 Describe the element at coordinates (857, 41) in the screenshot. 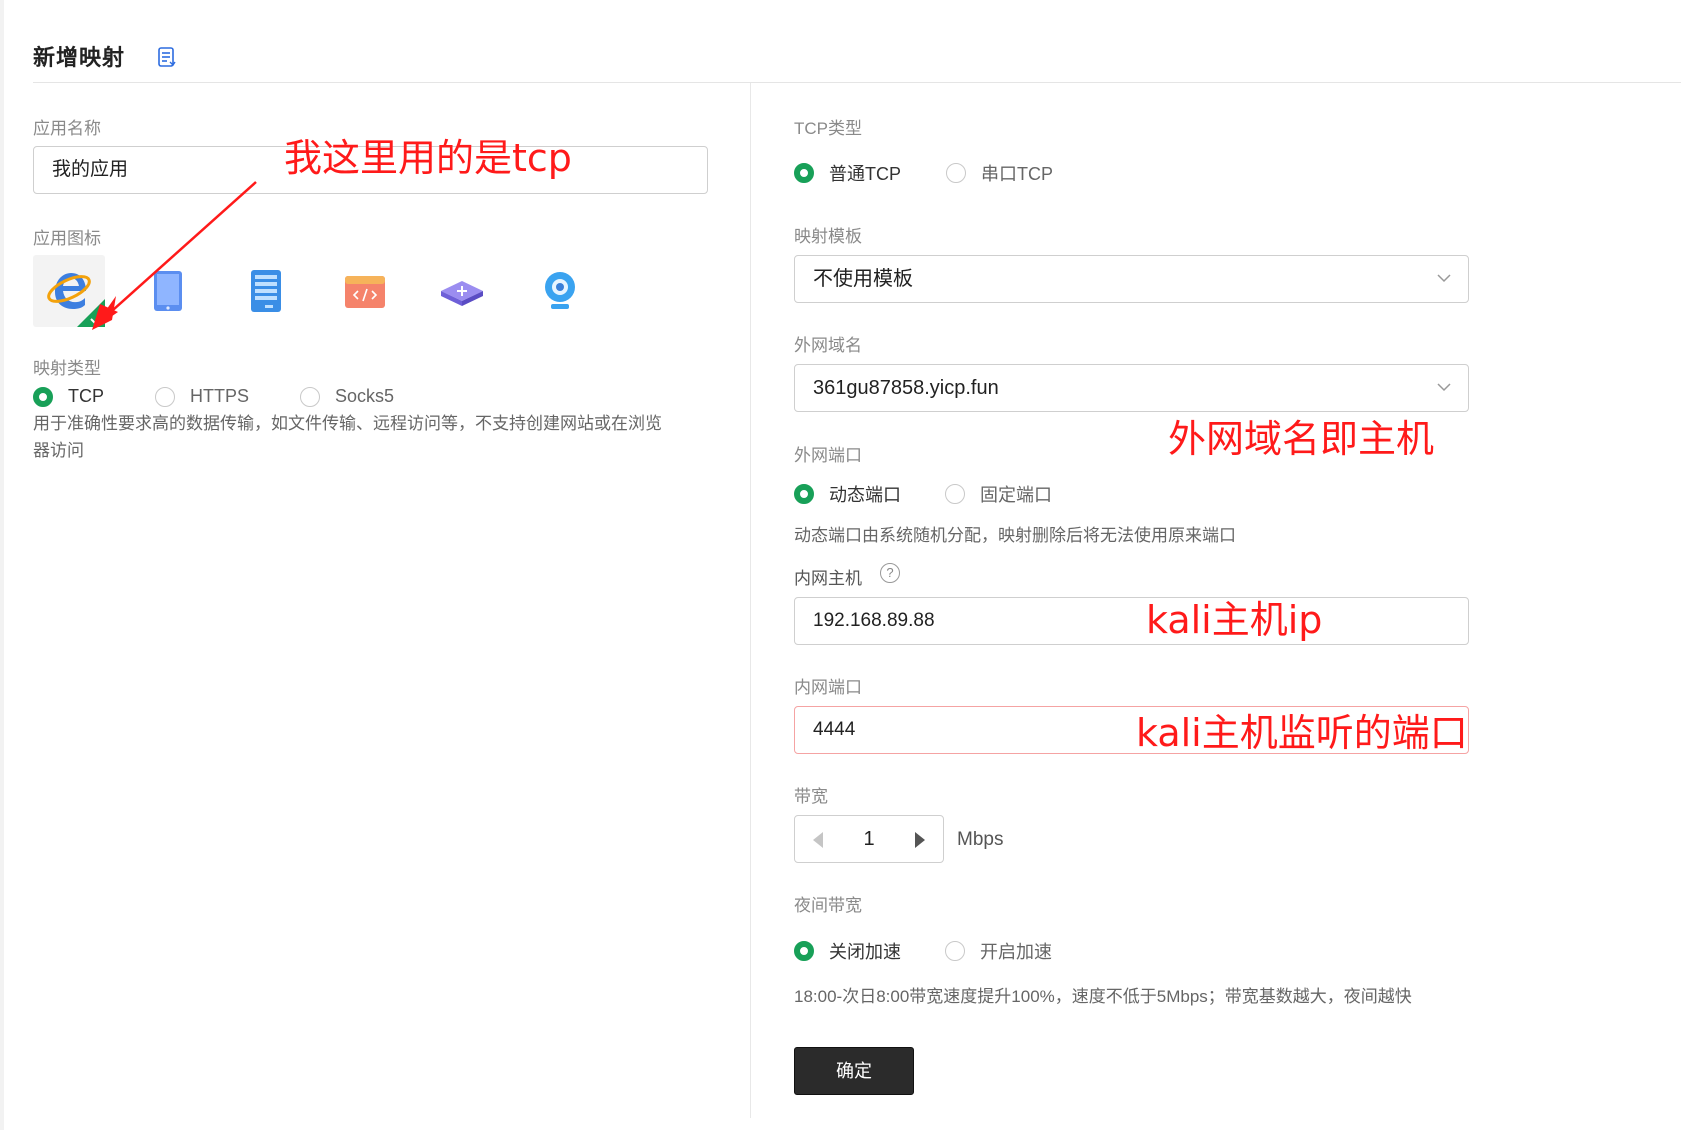

I see `header: 新增映射` at that location.